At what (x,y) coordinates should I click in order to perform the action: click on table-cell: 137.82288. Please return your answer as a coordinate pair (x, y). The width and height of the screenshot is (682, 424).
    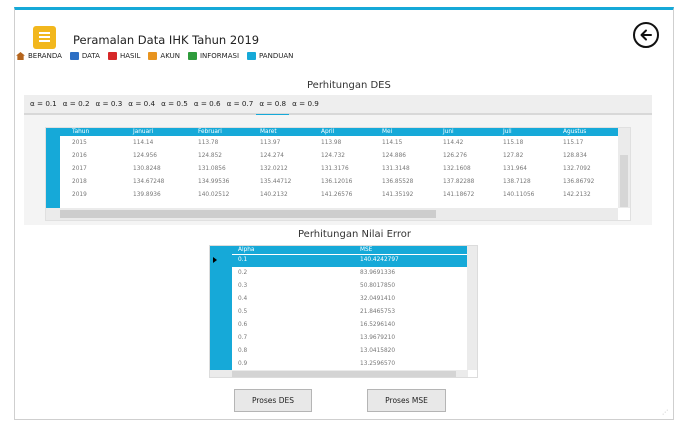
    Looking at the image, I should click on (459, 182).